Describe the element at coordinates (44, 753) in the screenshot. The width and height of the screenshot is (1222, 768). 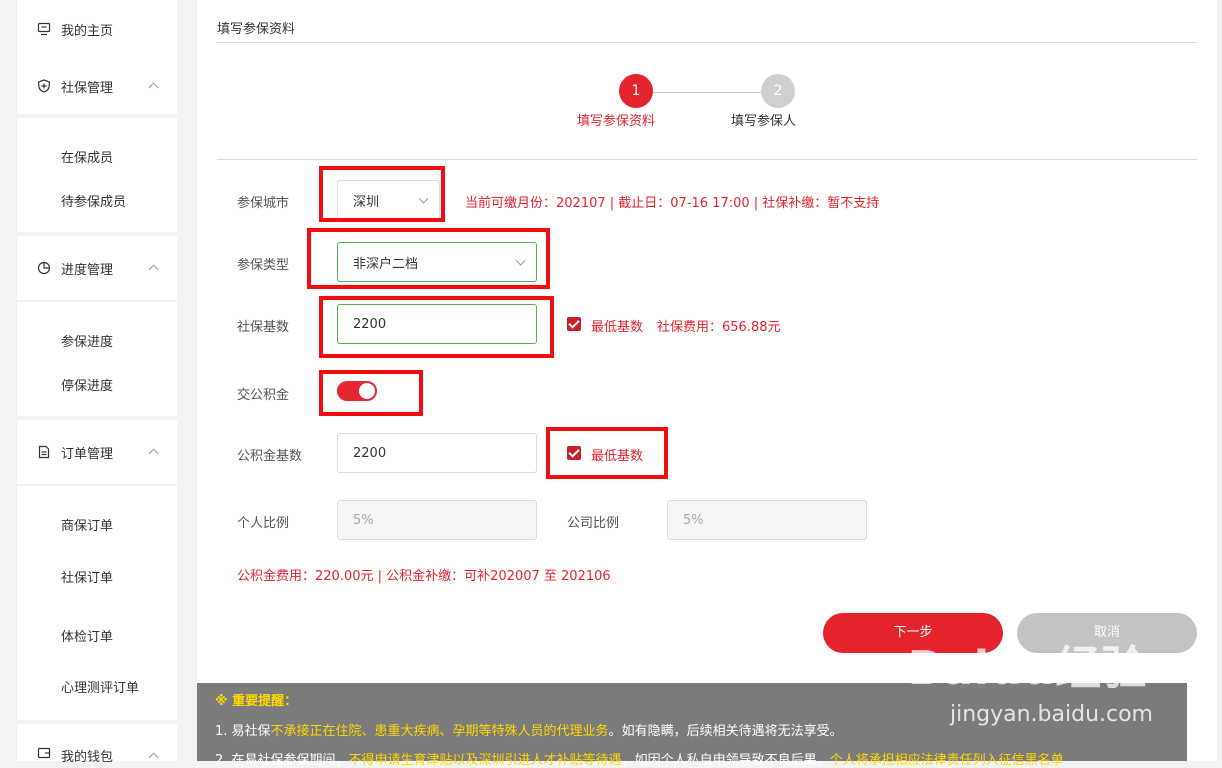
I see `wallet-icon` at that location.